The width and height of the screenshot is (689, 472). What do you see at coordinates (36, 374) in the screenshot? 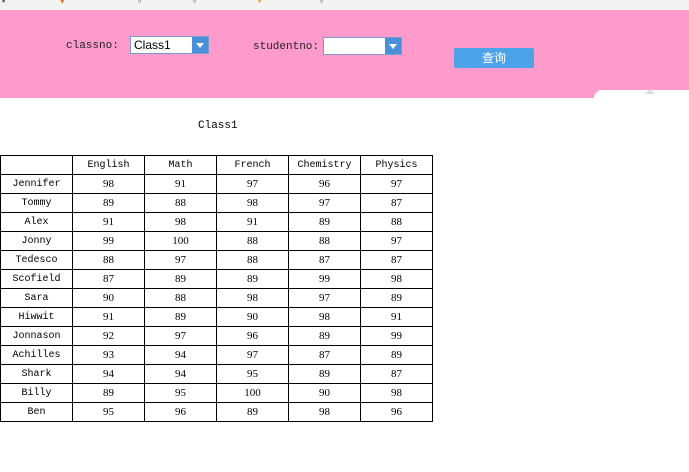
I see `student-name-cell: Shark` at bounding box center [36, 374].